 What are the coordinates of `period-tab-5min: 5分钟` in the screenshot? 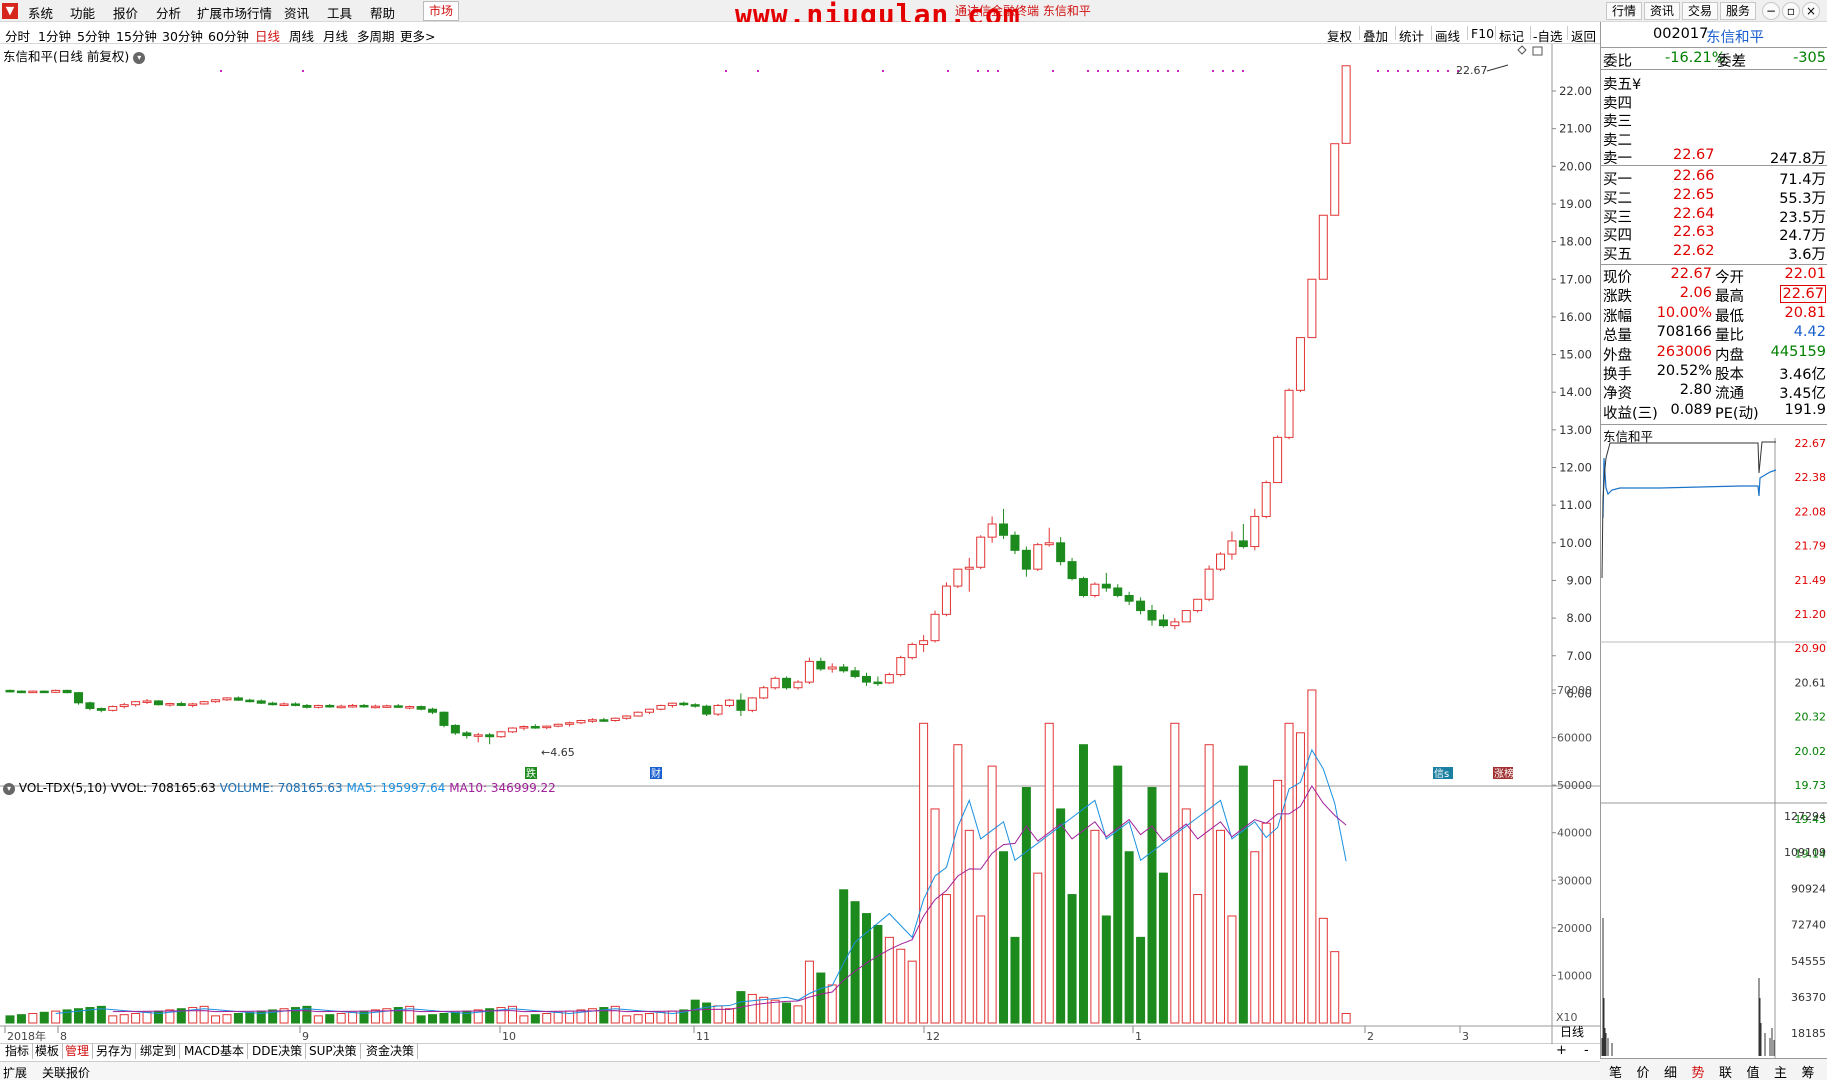 It's located at (93, 35).